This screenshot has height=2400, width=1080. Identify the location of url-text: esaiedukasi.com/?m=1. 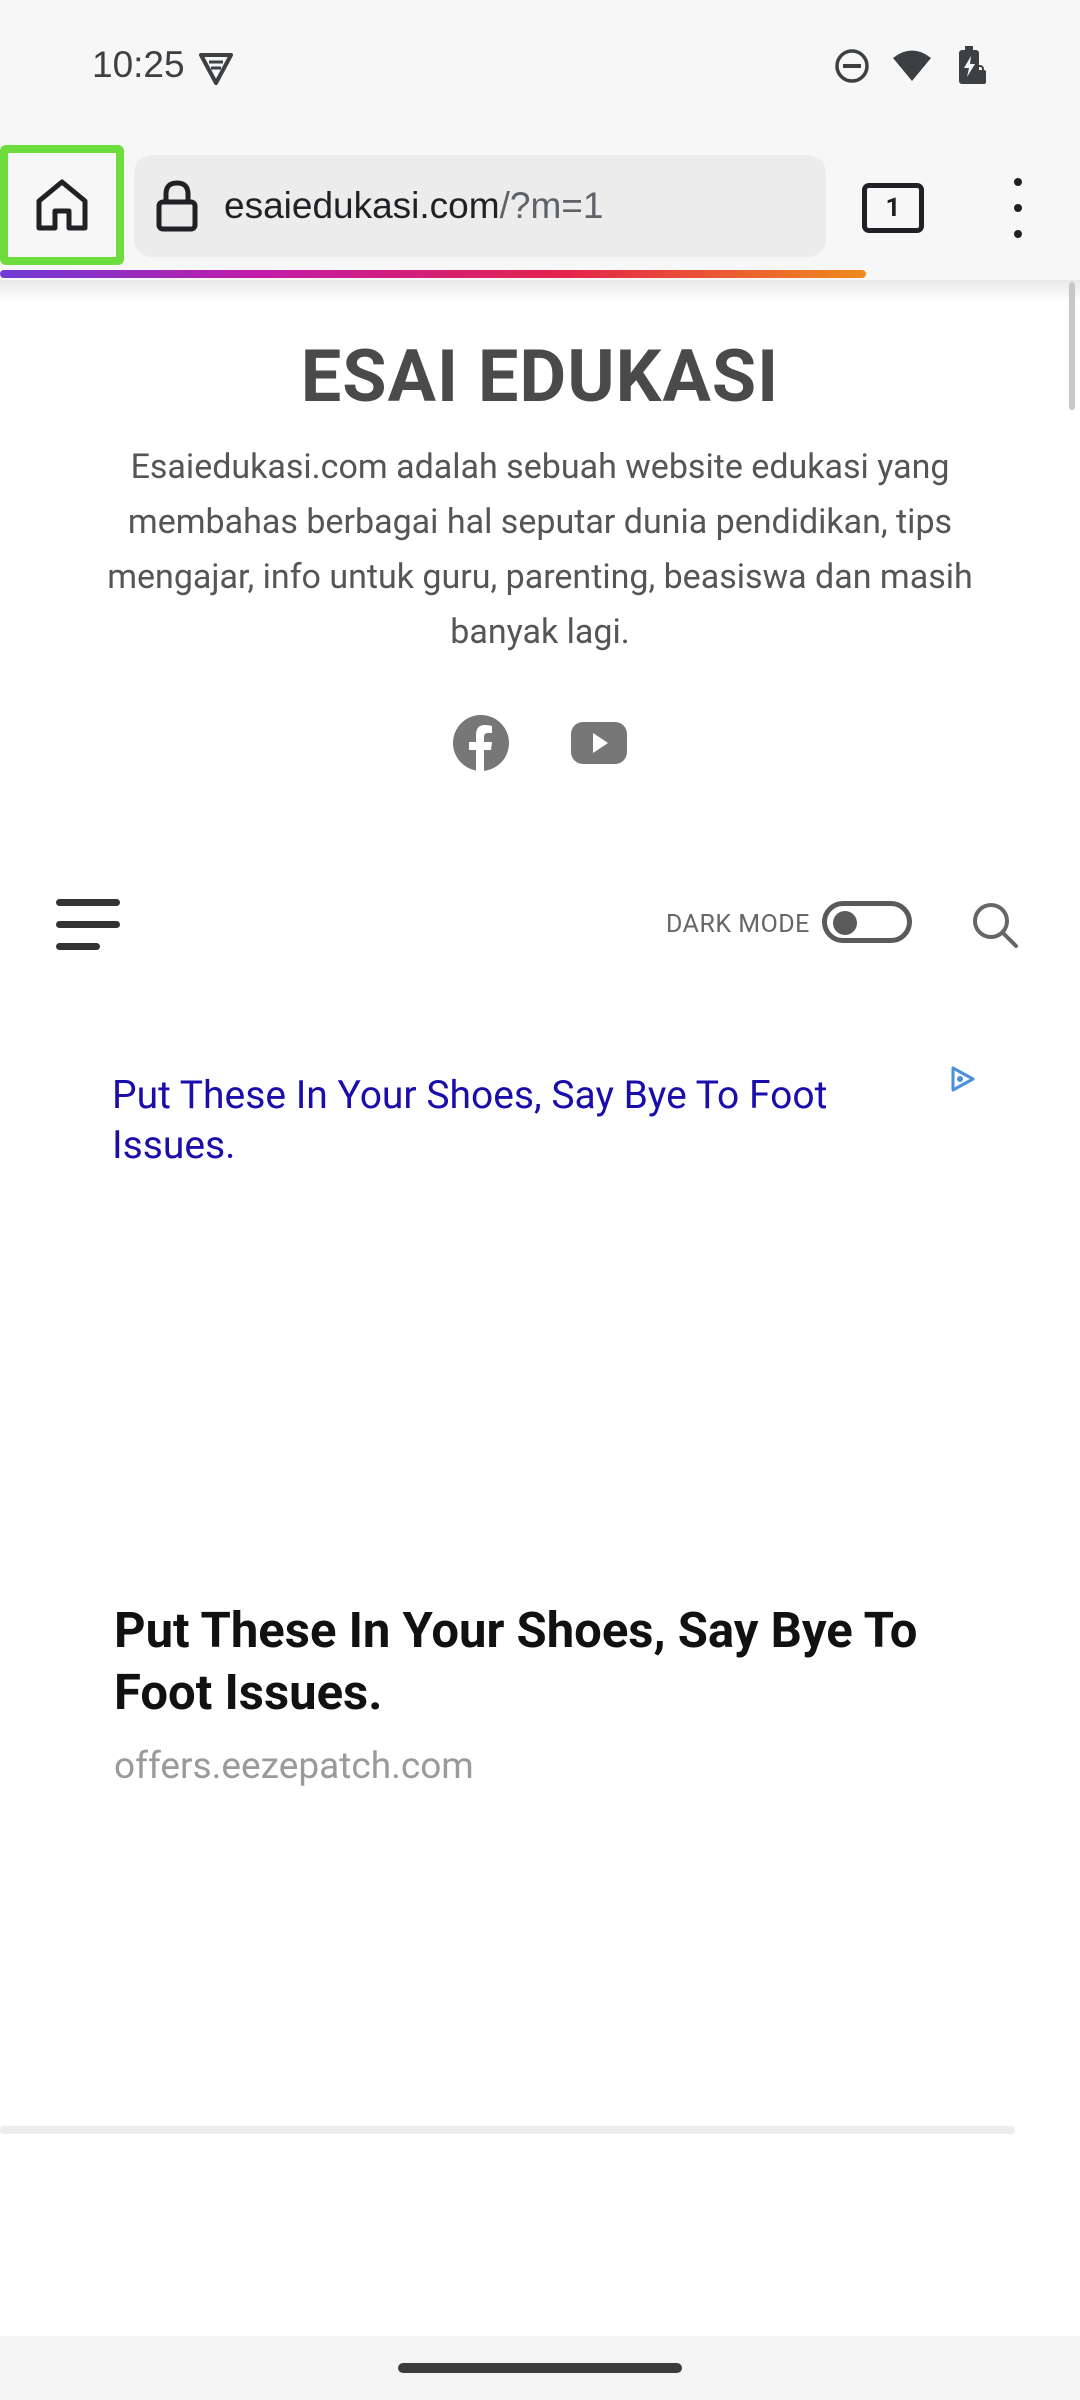
(413, 206).